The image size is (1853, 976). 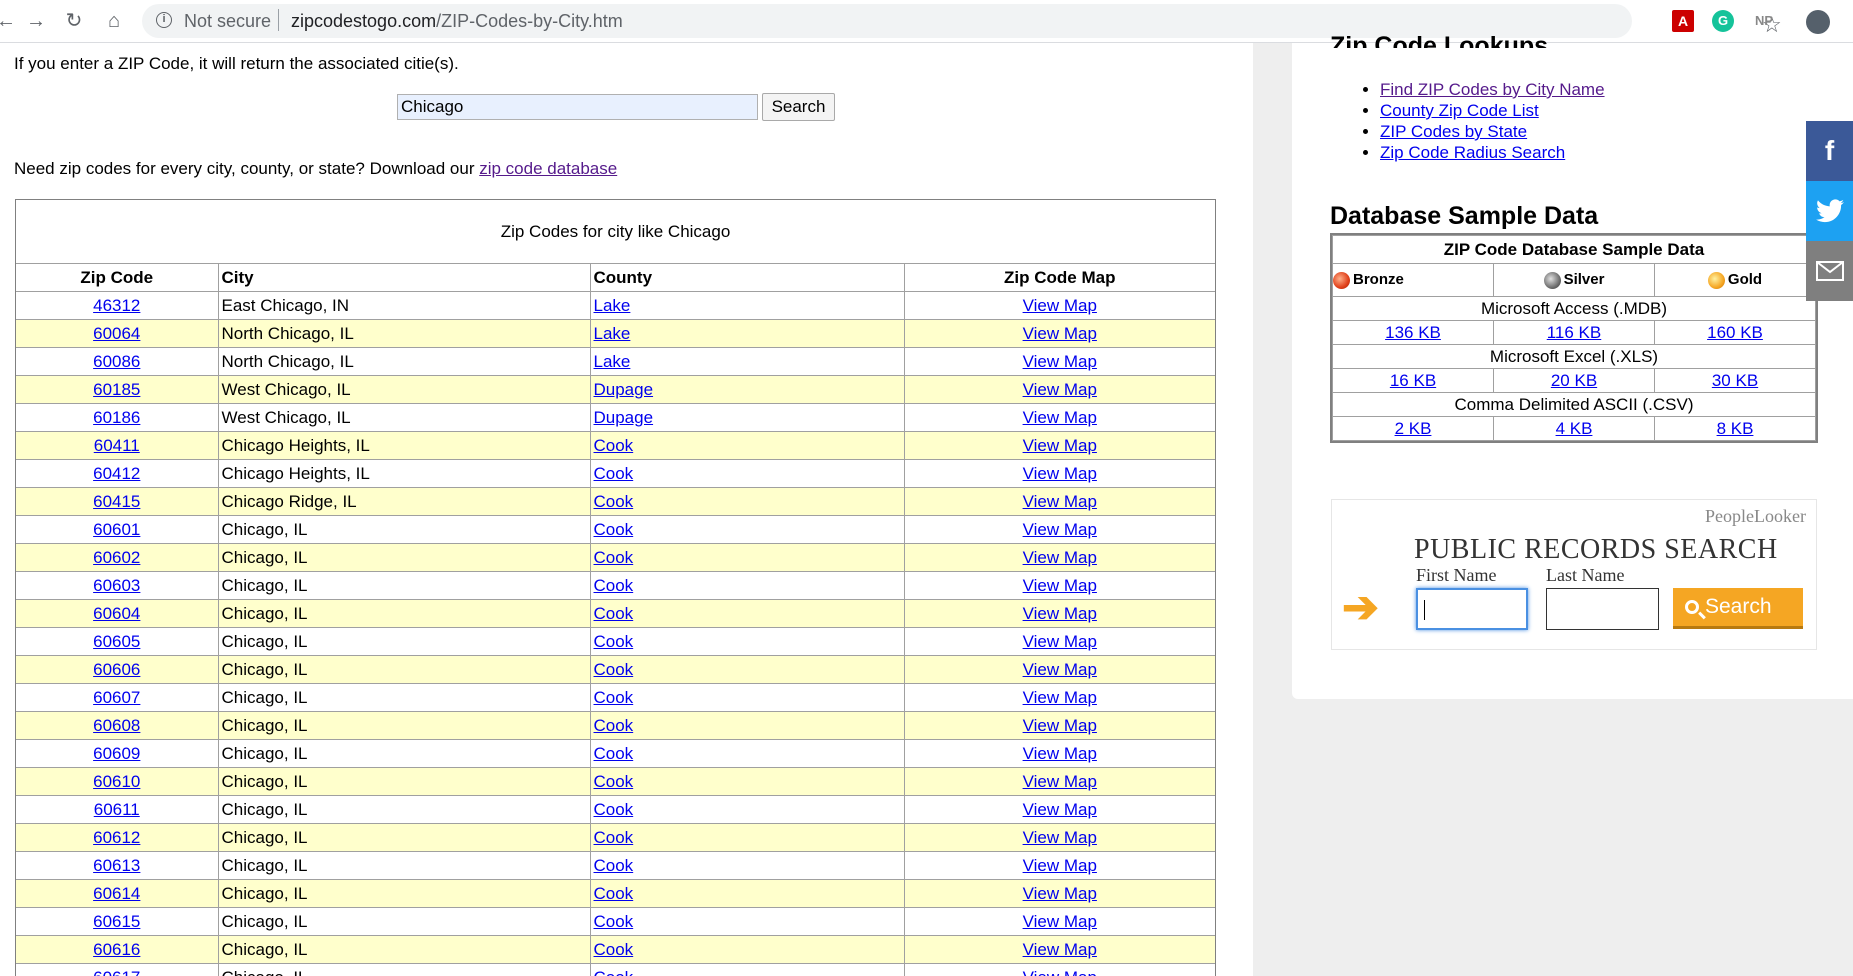 I want to click on url-text: zipcodestogo.com/ZIP-Codes-by-City.htm, so click(x=457, y=21).